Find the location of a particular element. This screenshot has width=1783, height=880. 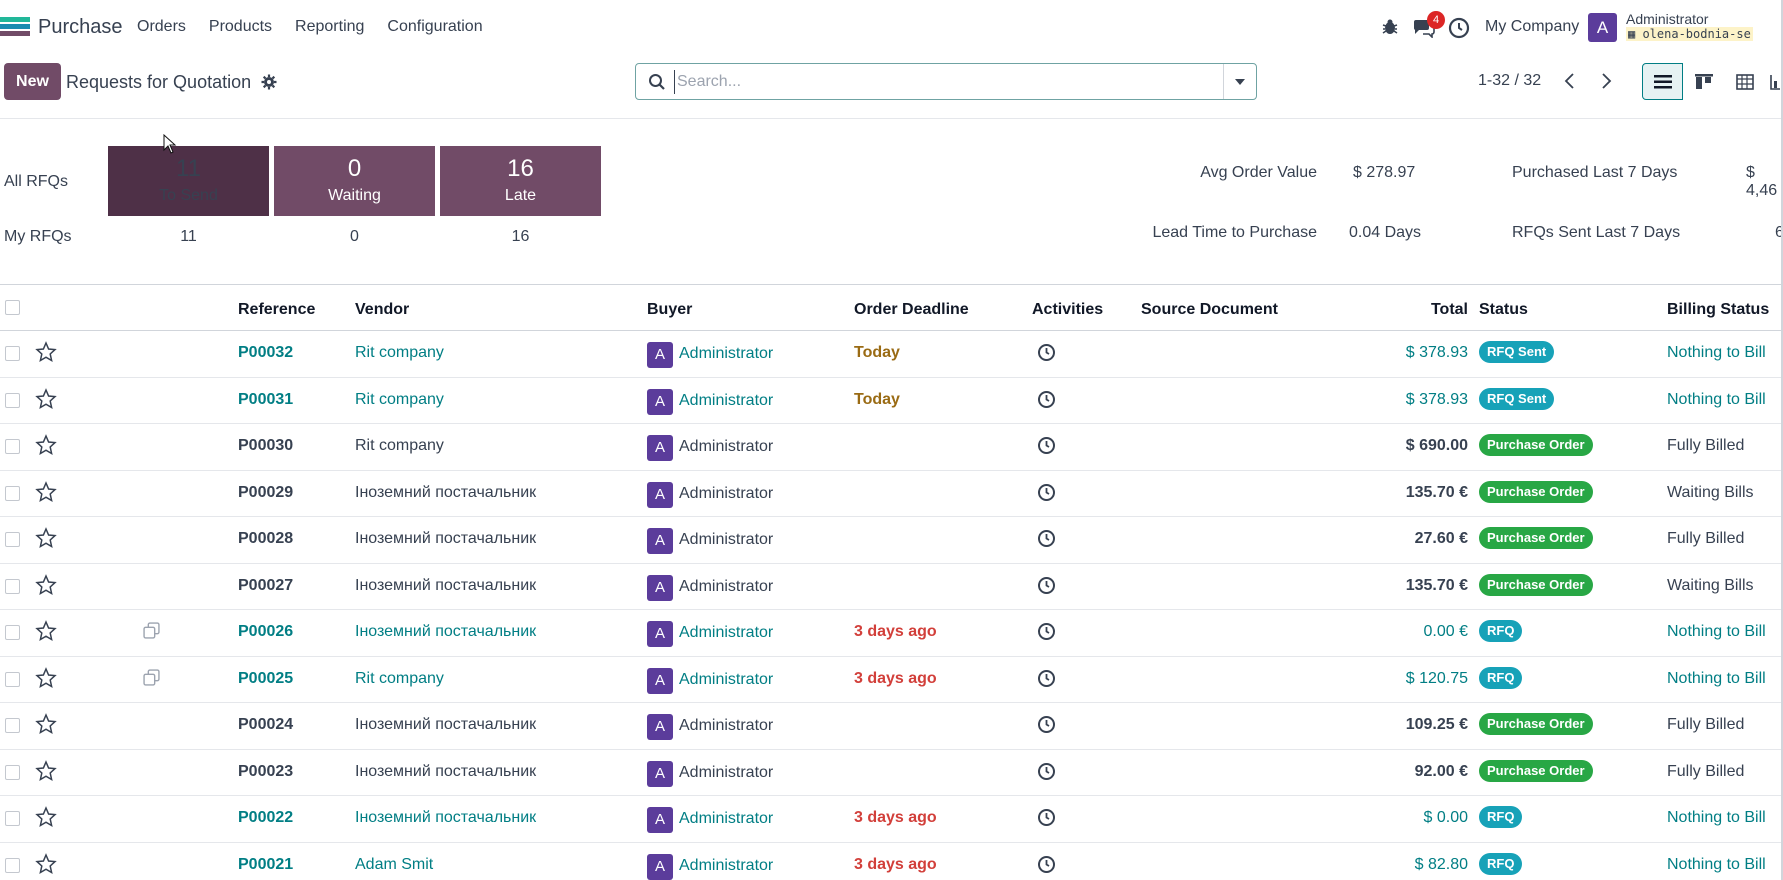

tile-late: 16 Late is located at coordinates (520, 181).